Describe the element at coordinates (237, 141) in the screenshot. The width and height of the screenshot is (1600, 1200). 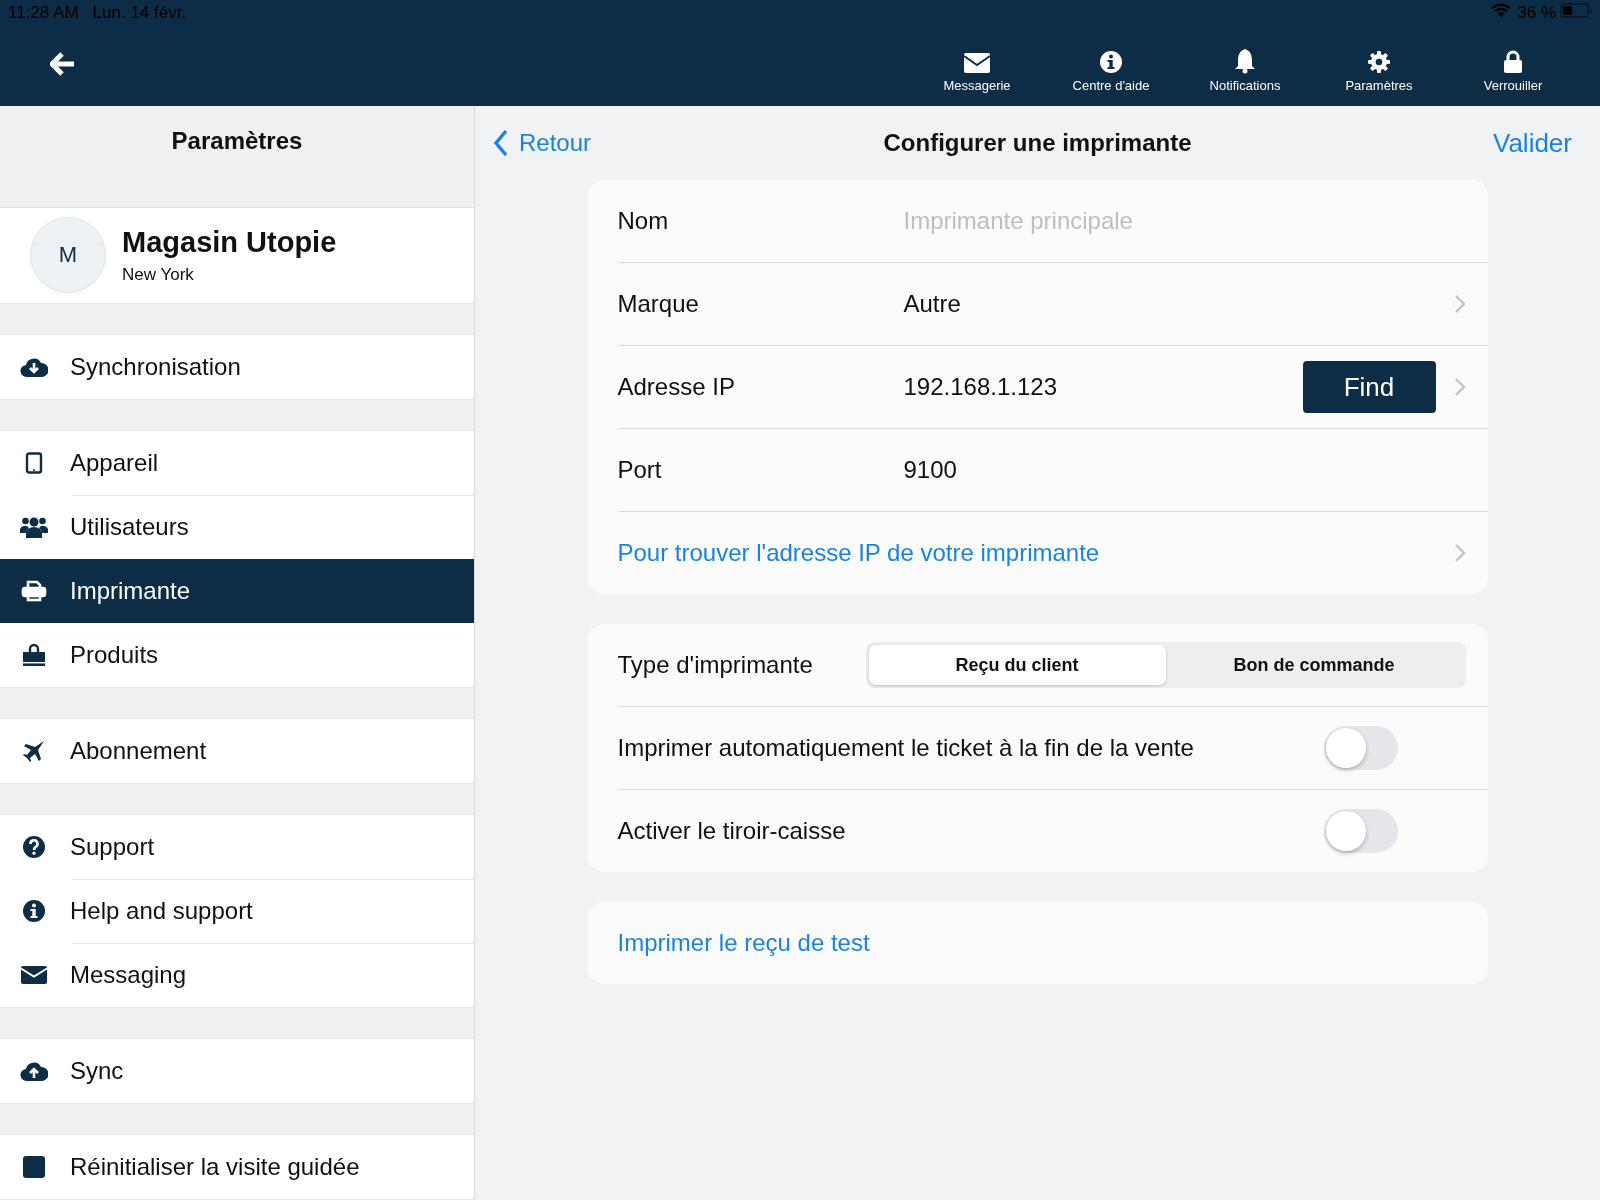
I see `sidebar-title: Paramètres` at that location.